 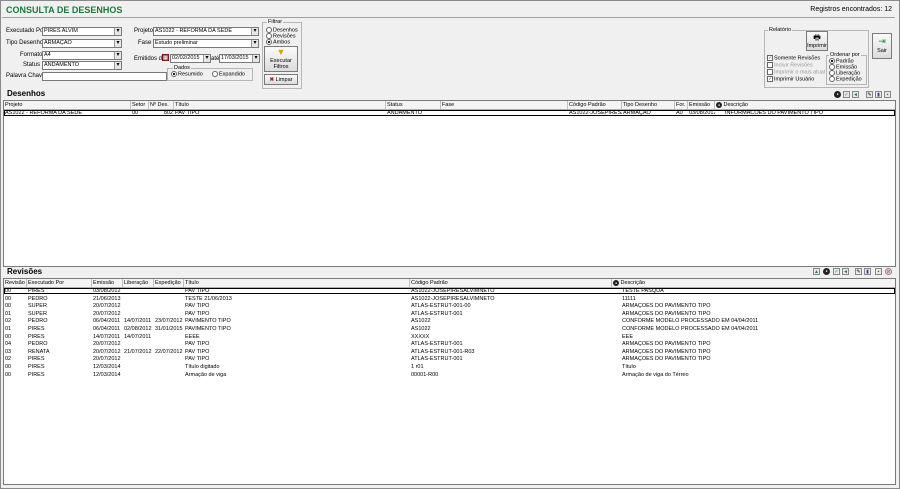 I want to click on table-row: 00 PIRES 14/07/2011 14/07/2011 EEEE XXXXX EEE, so click(x=449, y=337).